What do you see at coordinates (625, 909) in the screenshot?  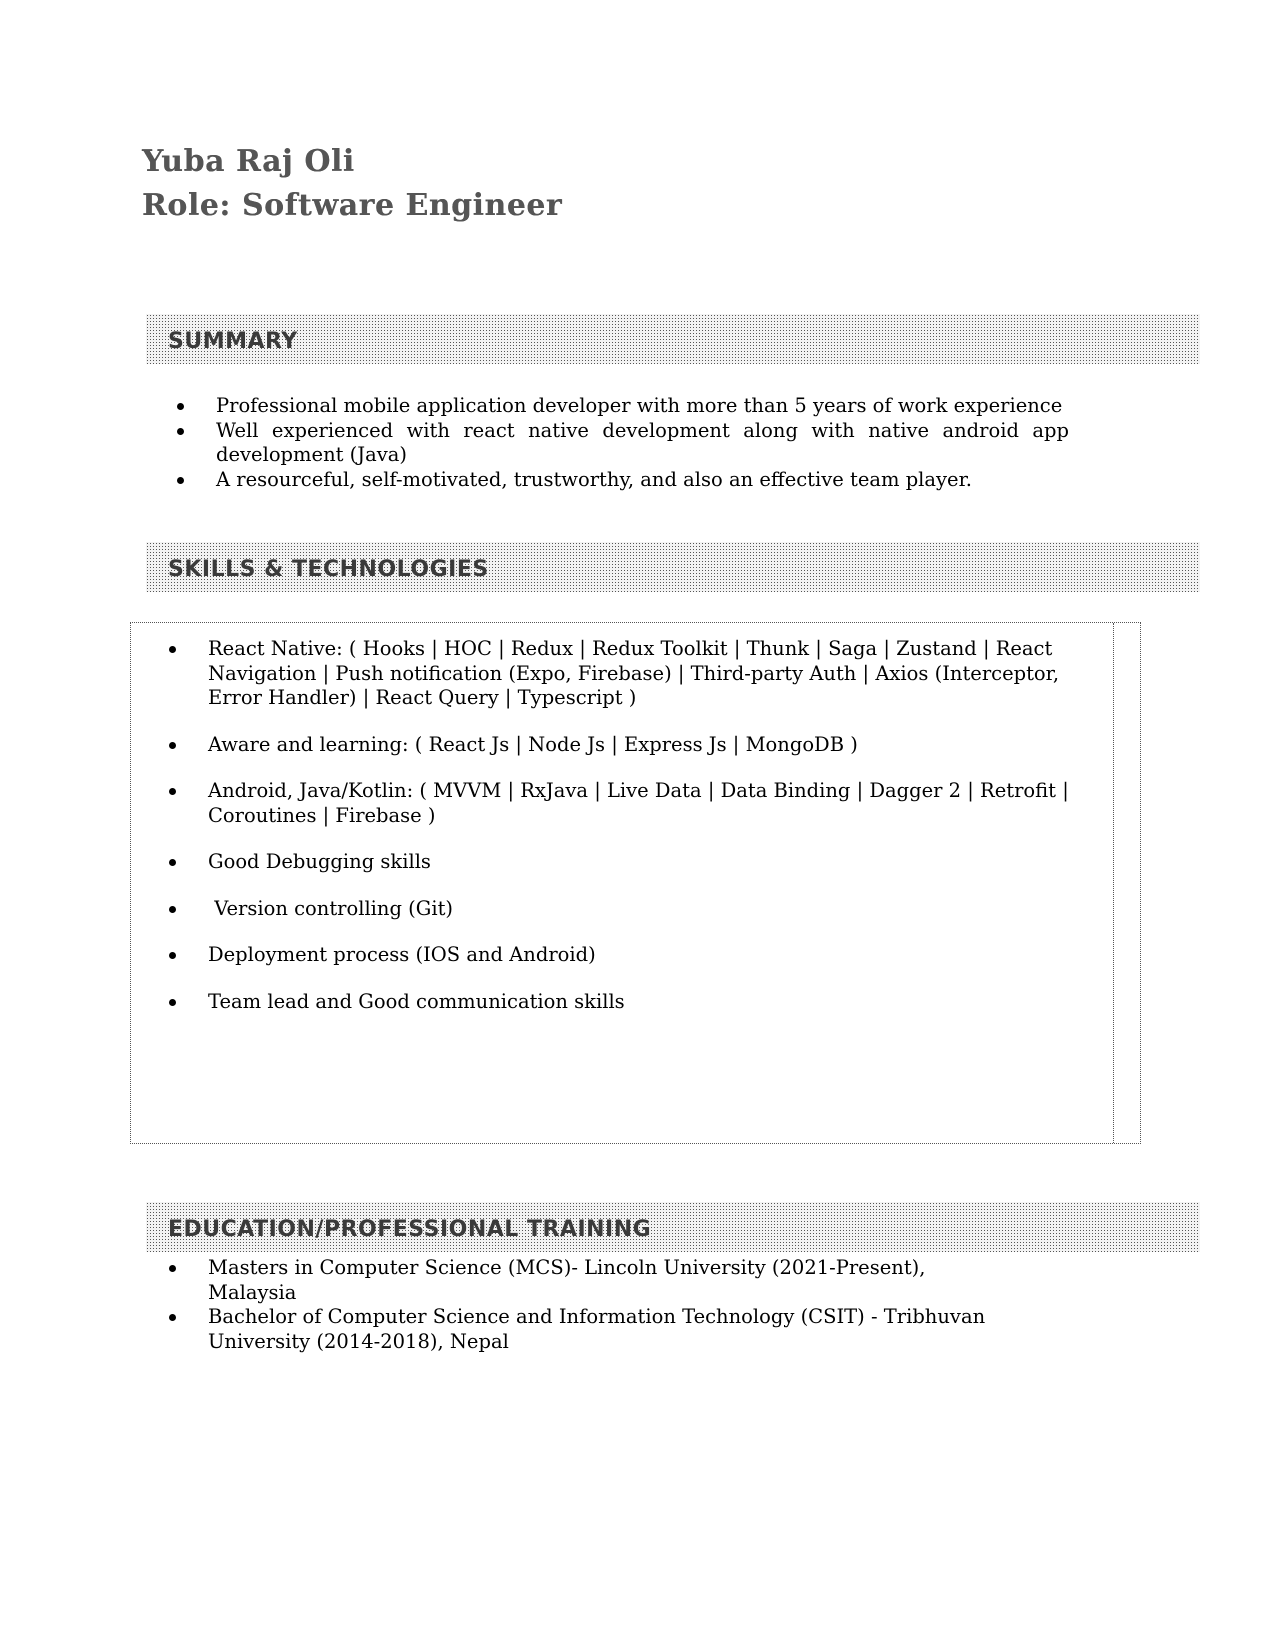 I see `skill-item: Version controlling (Git)` at bounding box center [625, 909].